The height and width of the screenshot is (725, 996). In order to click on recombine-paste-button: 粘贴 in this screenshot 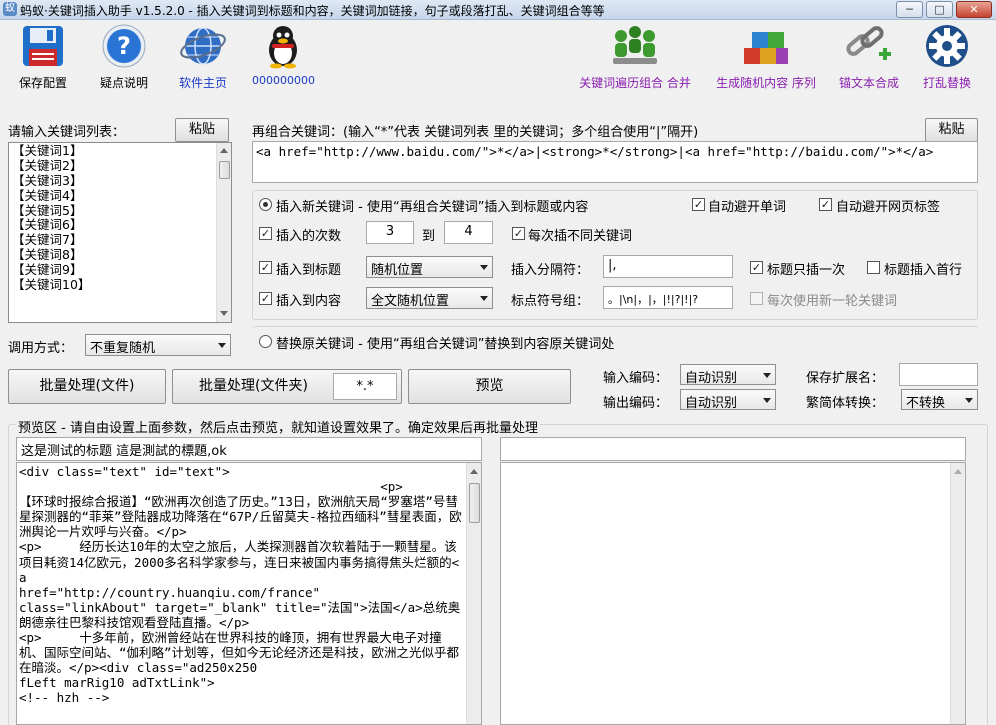, I will do `click(951, 130)`.